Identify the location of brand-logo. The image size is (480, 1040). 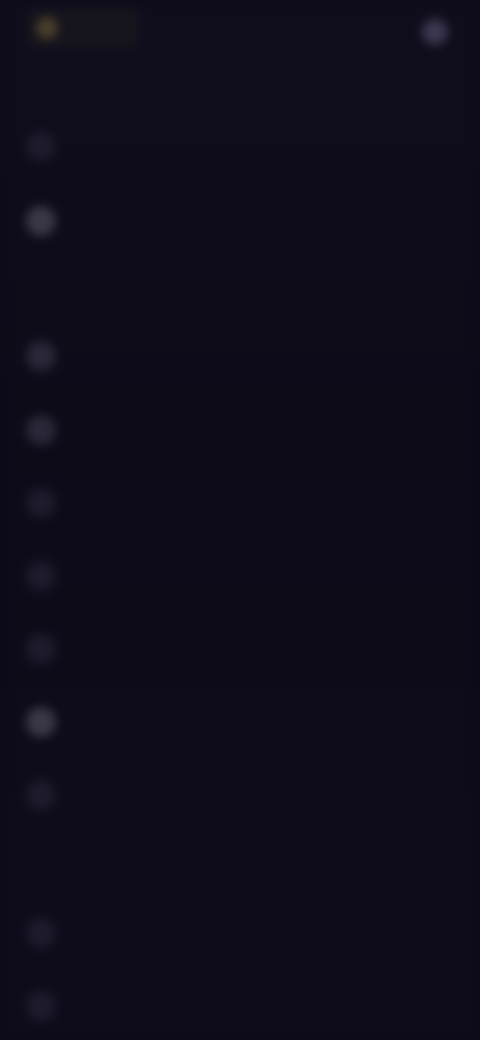
(84, 28).